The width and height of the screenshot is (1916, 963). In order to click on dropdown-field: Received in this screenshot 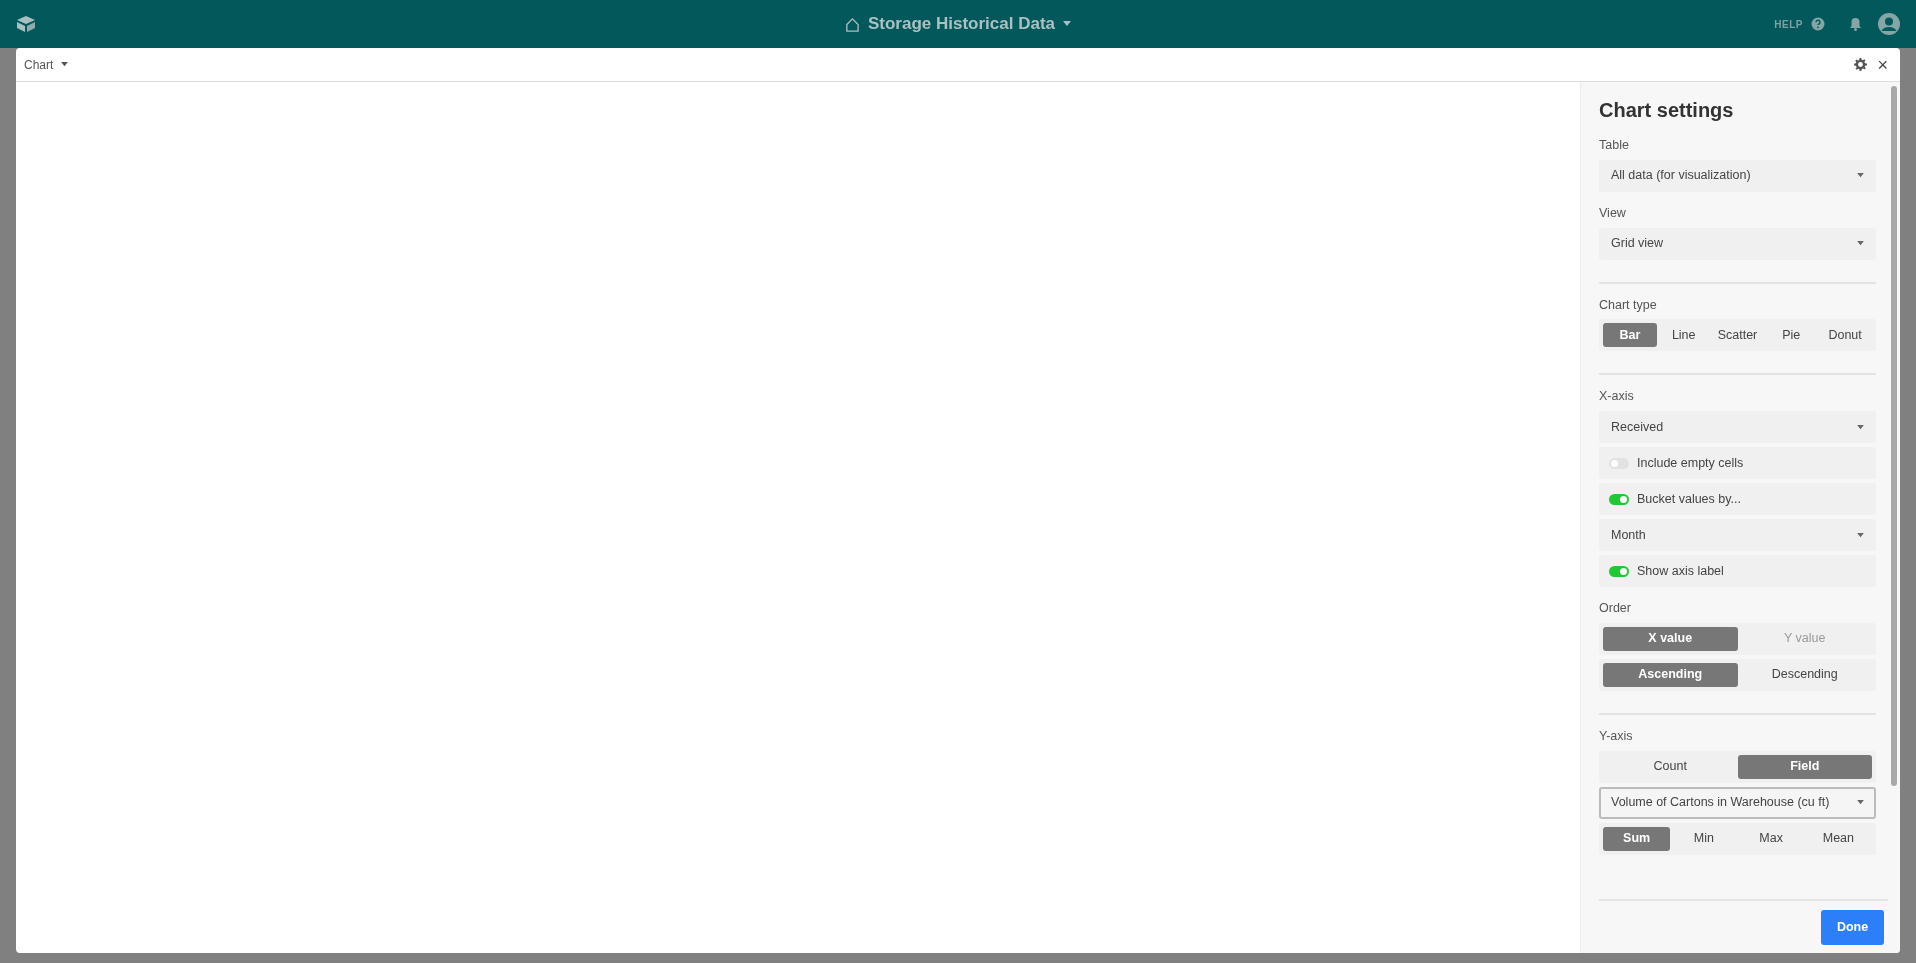, I will do `click(1737, 427)`.